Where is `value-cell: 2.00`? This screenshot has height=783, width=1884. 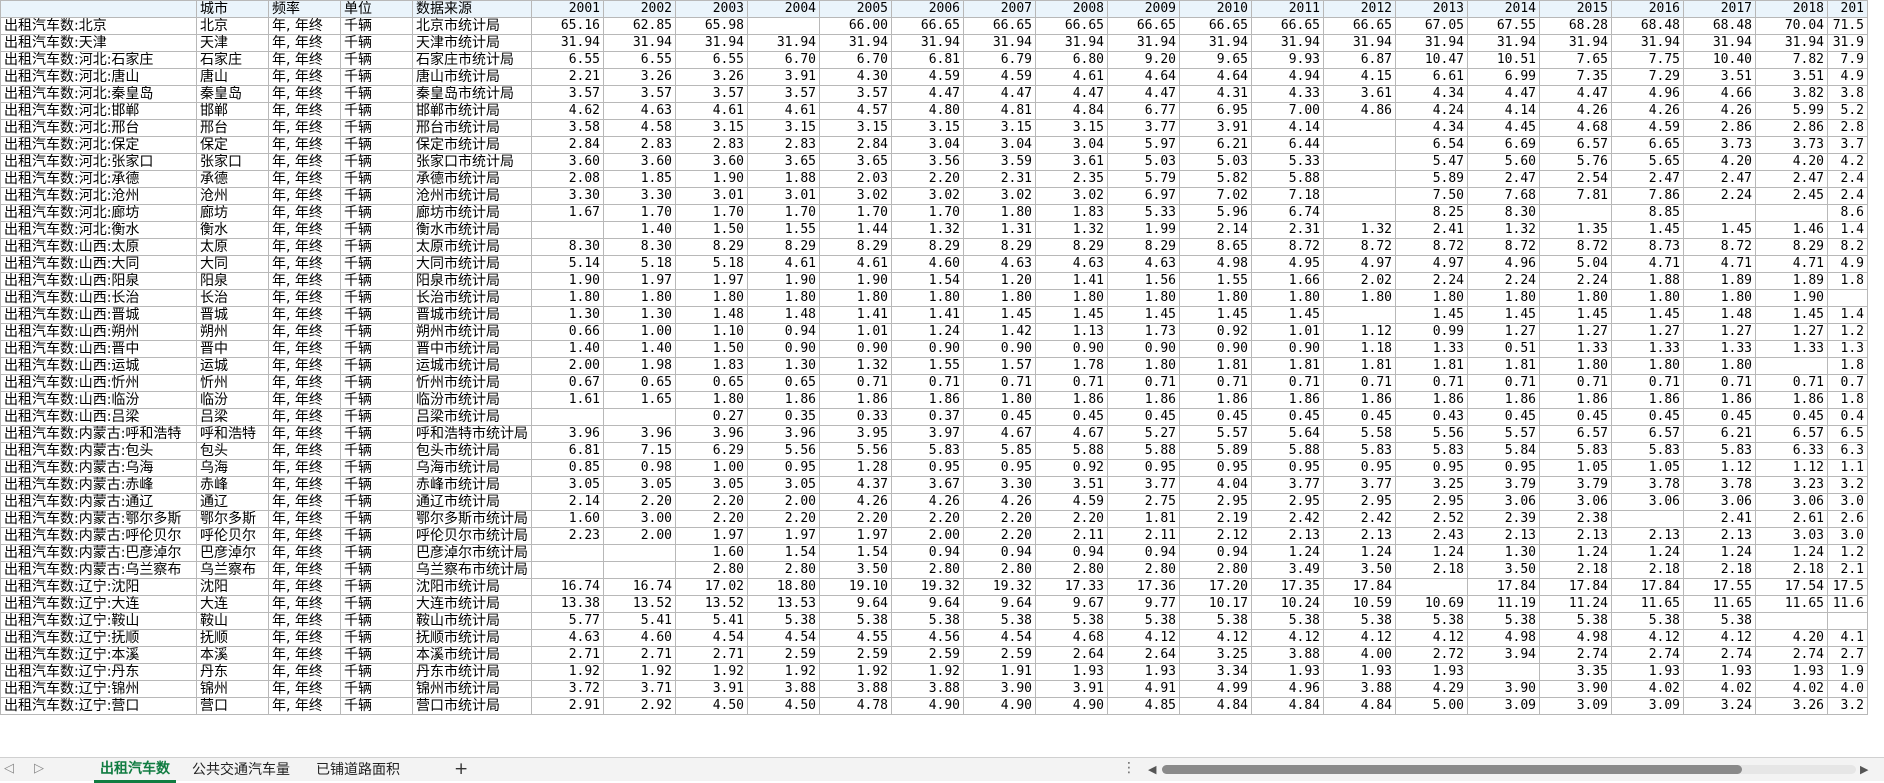 value-cell: 2.00 is located at coordinates (639, 536).